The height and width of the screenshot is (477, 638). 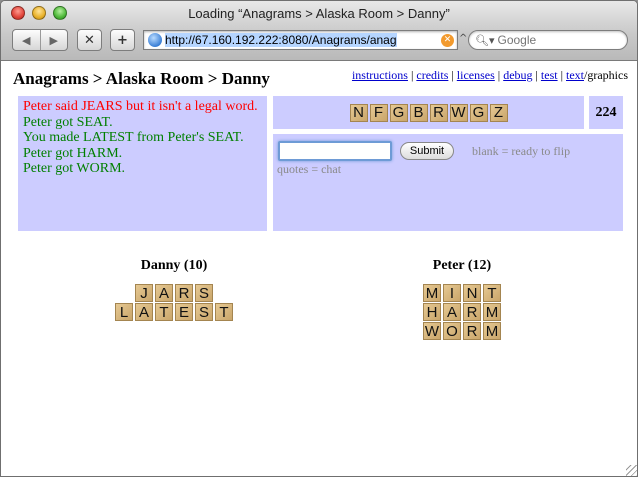 I want to click on link-credits: credits, so click(x=432, y=75).